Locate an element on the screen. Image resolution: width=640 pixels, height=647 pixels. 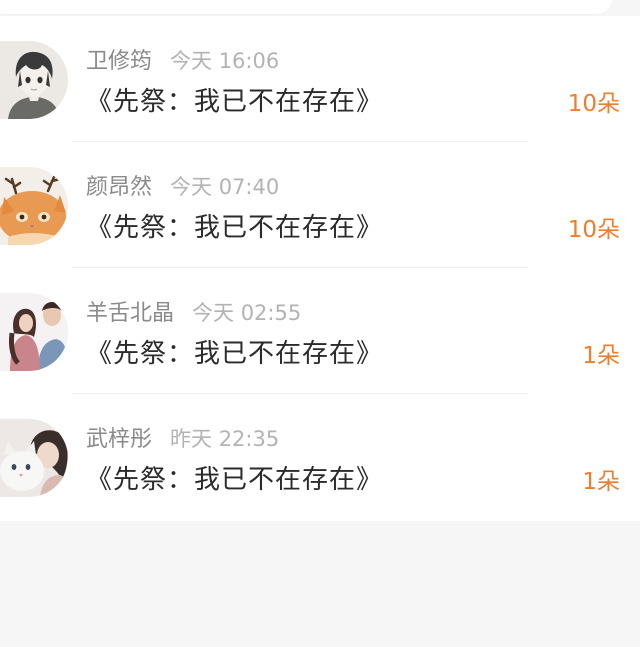
orange-cat-antlers-avatar-icon is located at coordinates (34, 206).